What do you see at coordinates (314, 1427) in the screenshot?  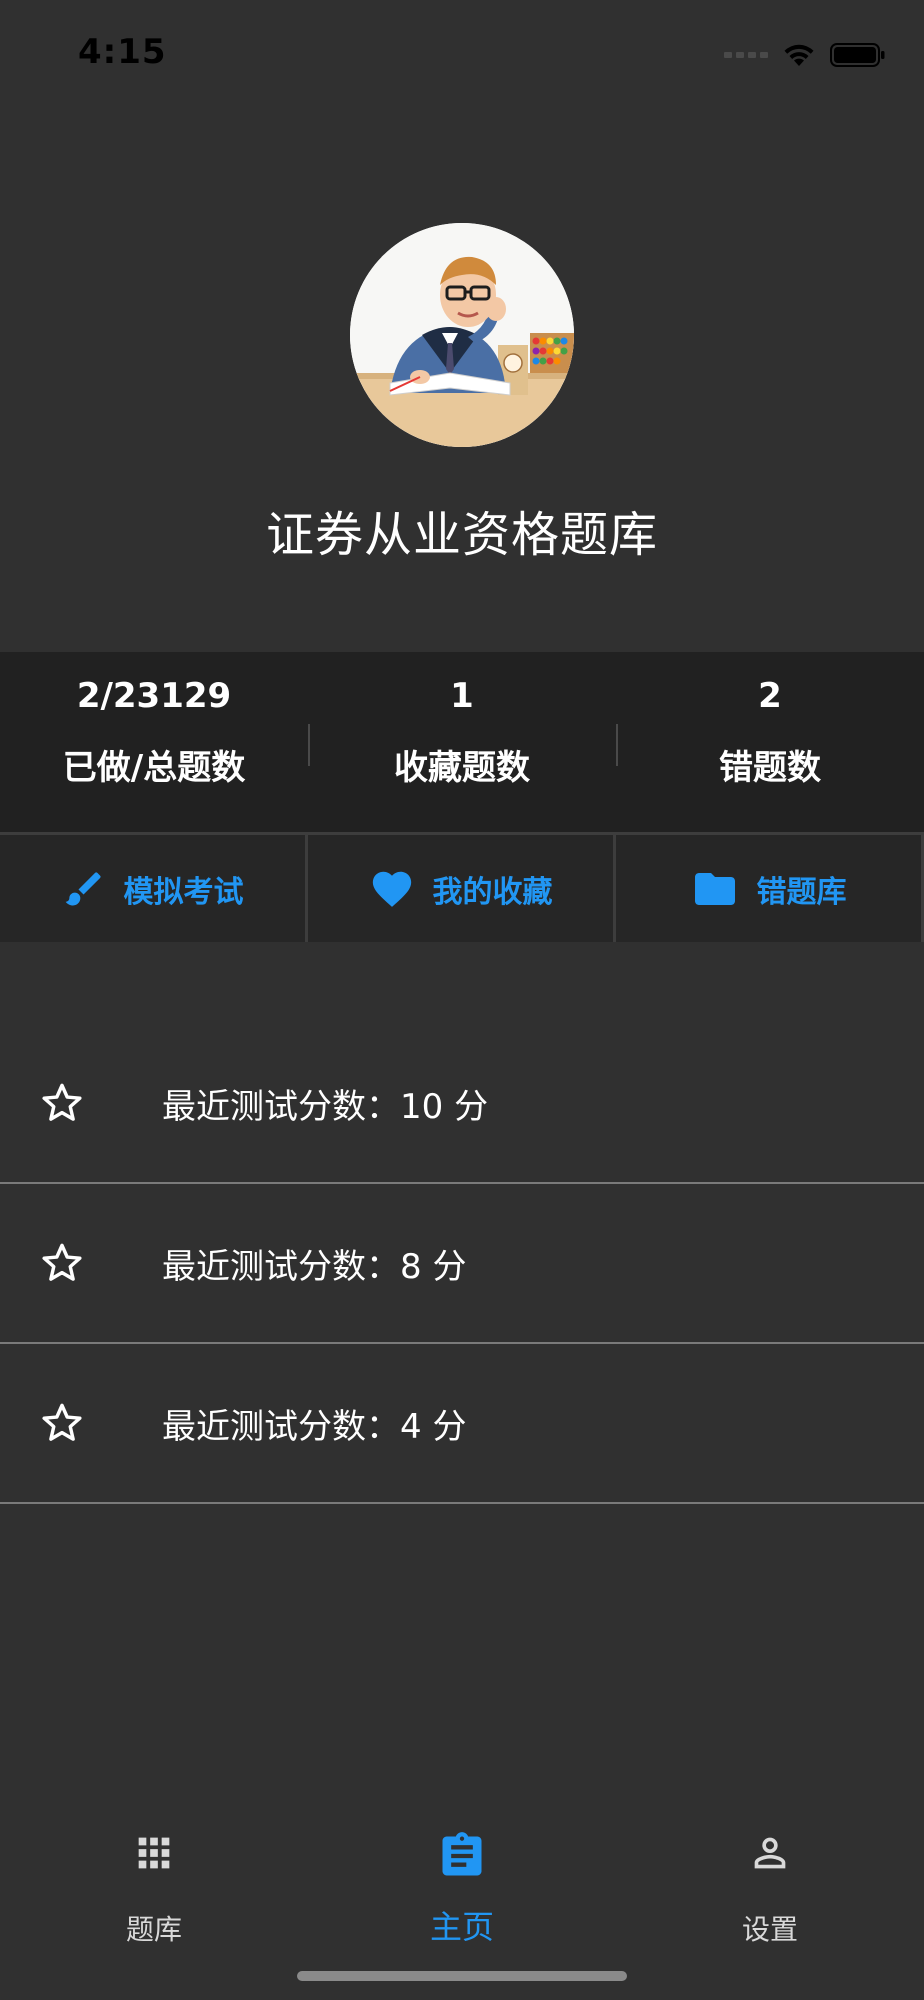 I see `score-text: 最近测试分数：4 分` at bounding box center [314, 1427].